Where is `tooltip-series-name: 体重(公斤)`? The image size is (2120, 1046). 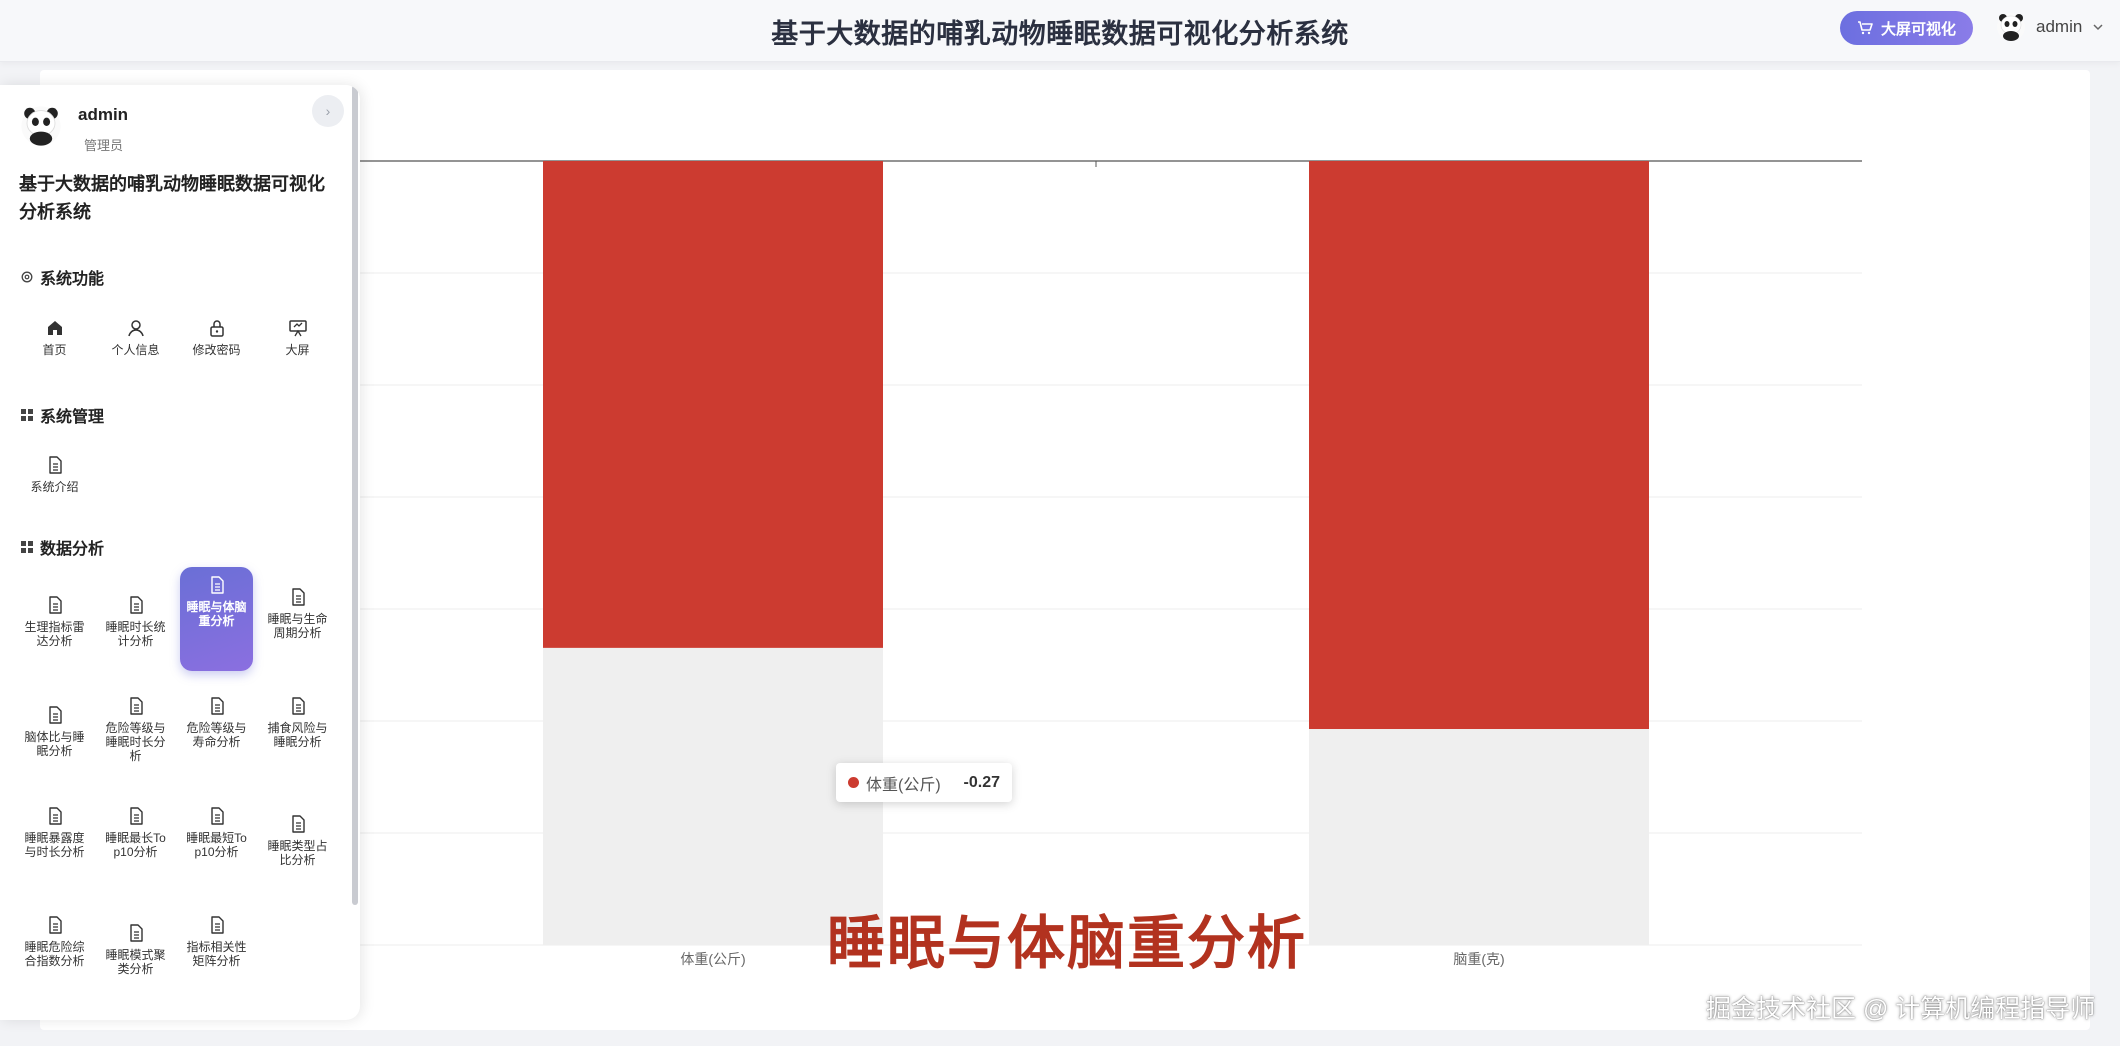 tooltip-series-name: 体重(公斤) is located at coordinates (903, 785).